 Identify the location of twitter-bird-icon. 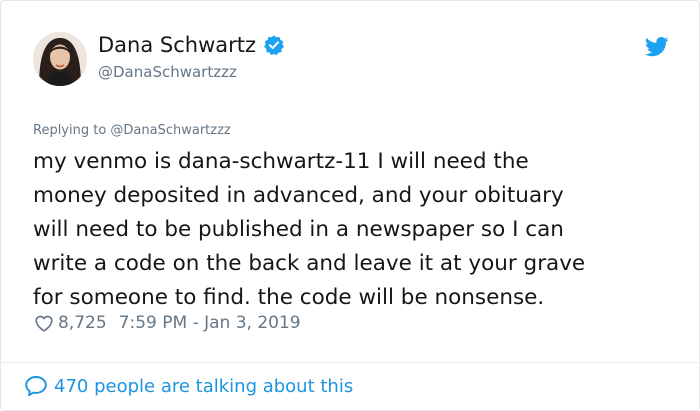
(657, 47).